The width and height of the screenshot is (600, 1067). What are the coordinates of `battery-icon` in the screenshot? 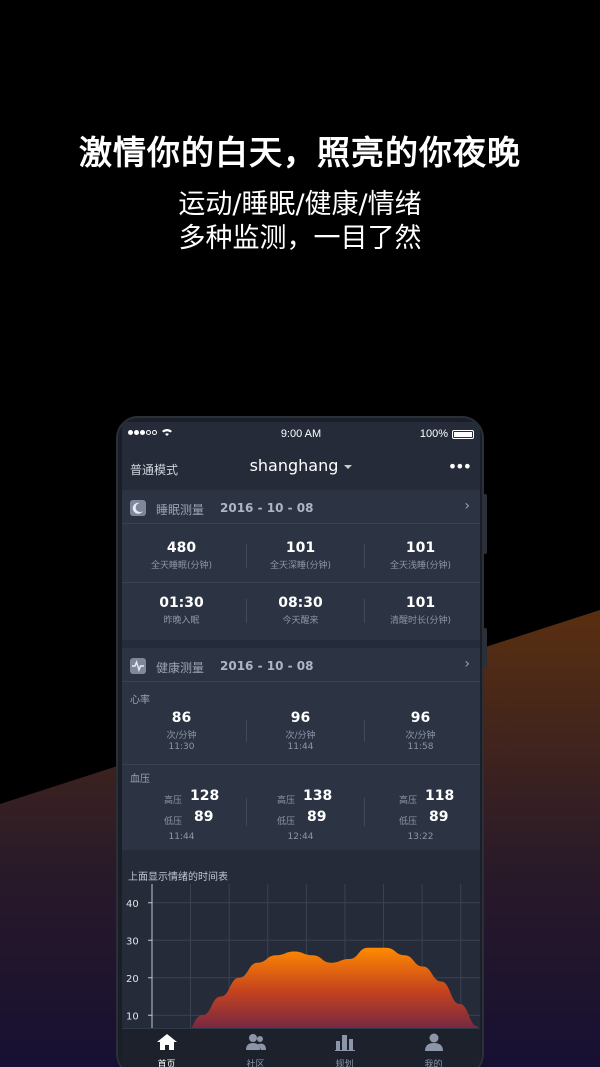 It's located at (463, 434).